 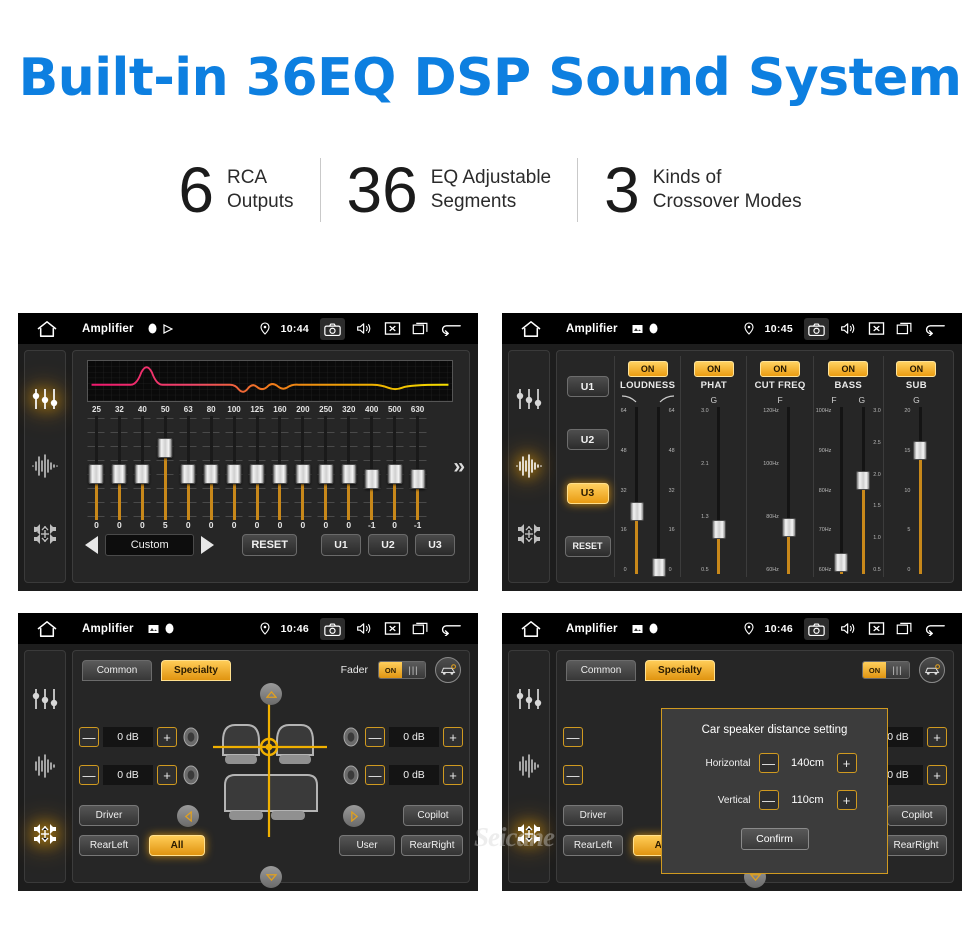 What do you see at coordinates (91, 545) in the screenshot?
I see `arrow-left-icon` at bounding box center [91, 545].